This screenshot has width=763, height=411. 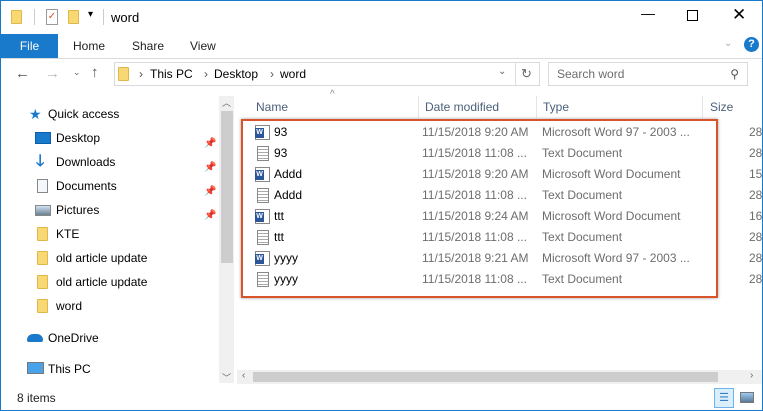 What do you see at coordinates (591, 74) in the screenshot?
I see `search-placeholder: Search word` at bounding box center [591, 74].